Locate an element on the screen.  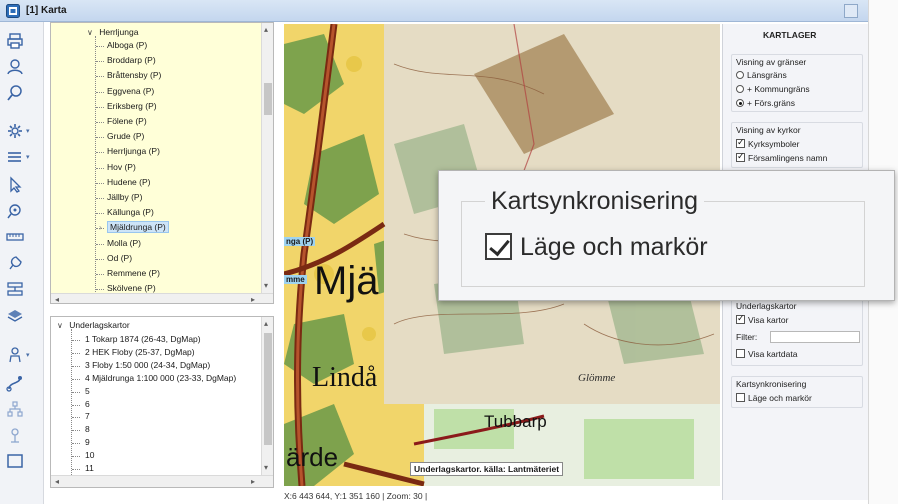
tree-item-basemap: 7 is located at coordinates (87, 416).